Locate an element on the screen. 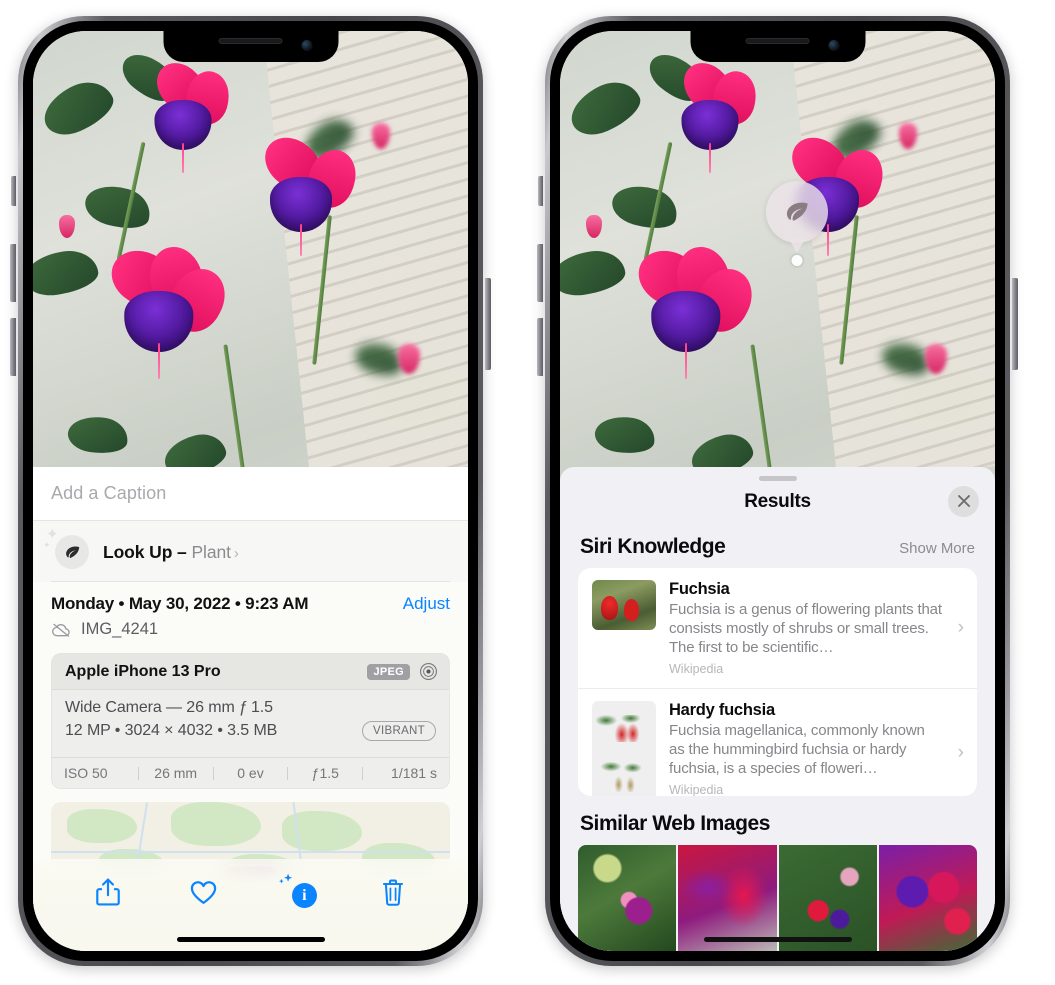 The height and width of the screenshot is (985, 1055). exif-header: Apple iPhone 13 Pro JPEG is located at coordinates (250, 672).